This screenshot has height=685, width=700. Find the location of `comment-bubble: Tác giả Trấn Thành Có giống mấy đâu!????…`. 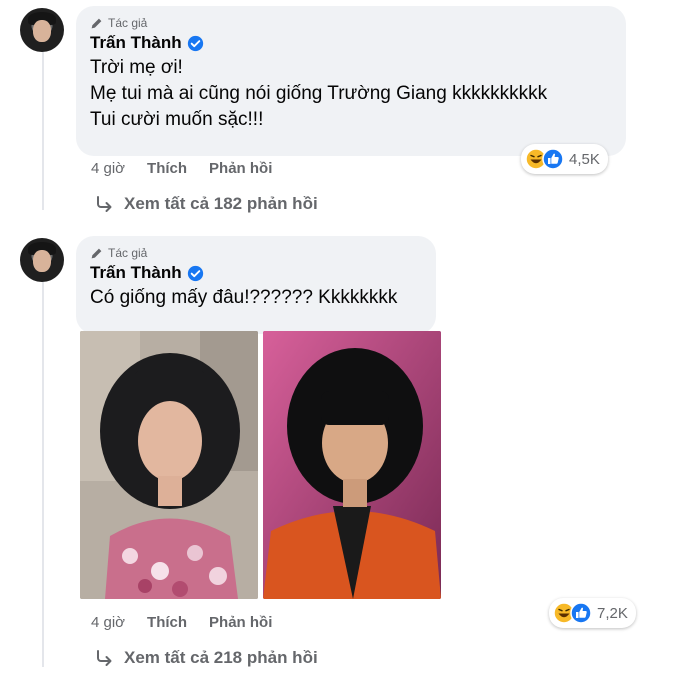

comment-bubble: Tác giả Trấn Thành Có giống mấy đâu!????… is located at coordinates (256, 285).